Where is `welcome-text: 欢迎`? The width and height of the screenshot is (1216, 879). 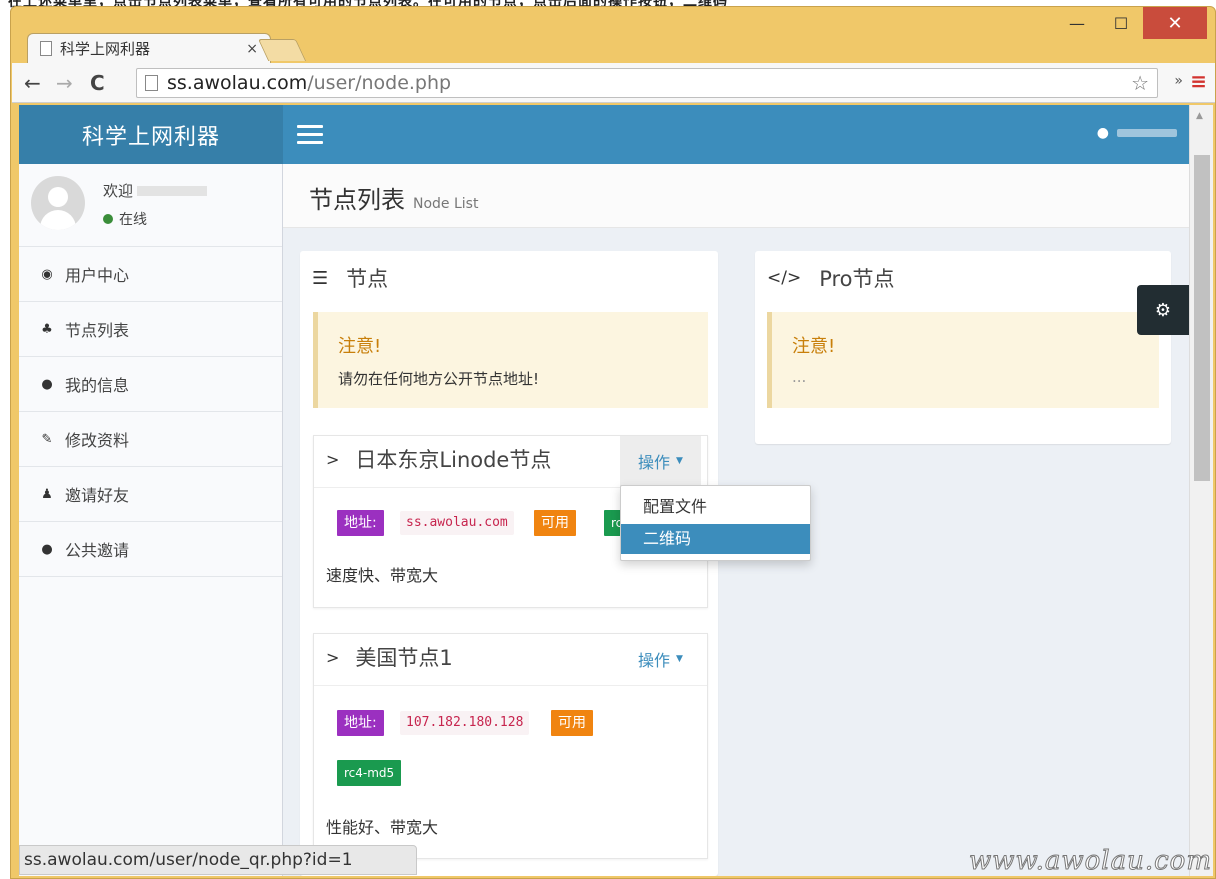 welcome-text: 欢迎 is located at coordinates (155, 190).